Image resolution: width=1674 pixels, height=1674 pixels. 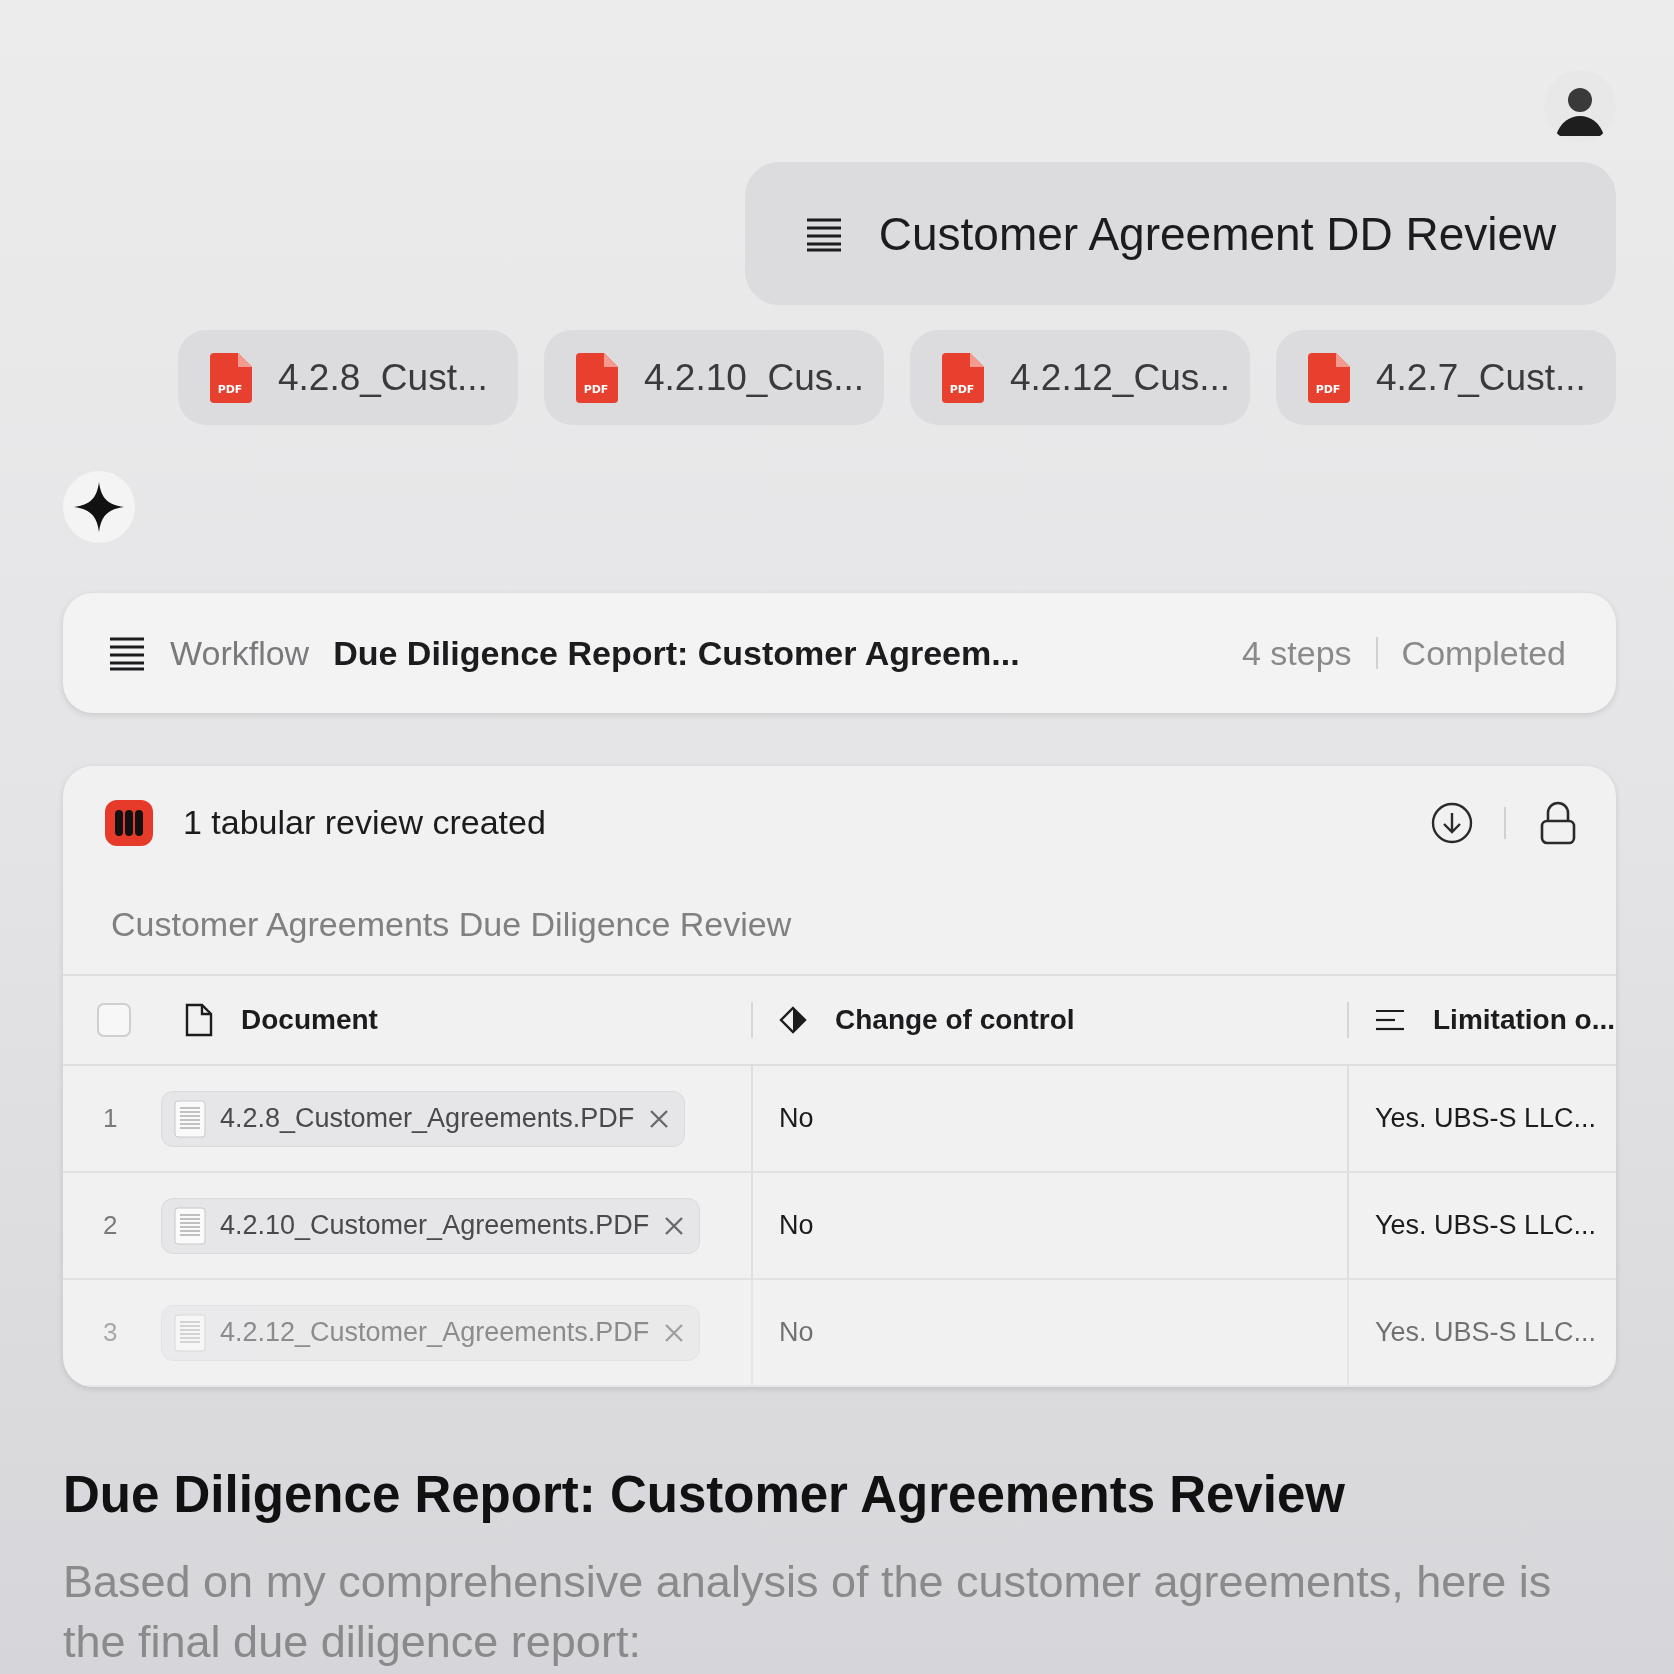 I want to click on column-header: Document, so click(x=309, y=1020).